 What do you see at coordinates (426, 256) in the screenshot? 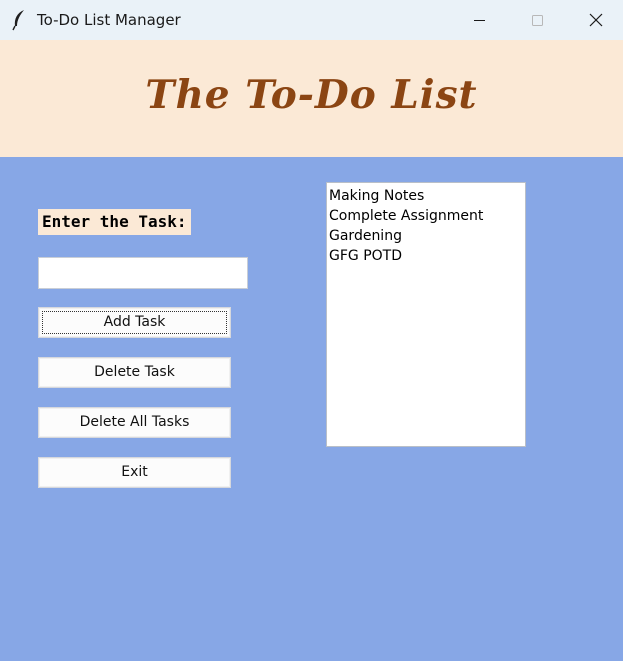
I see `list-item: GFG POTD` at bounding box center [426, 256].